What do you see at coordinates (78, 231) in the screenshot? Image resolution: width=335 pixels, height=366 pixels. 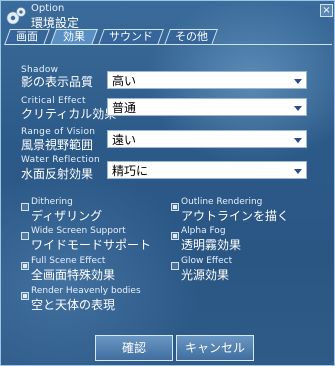 I see `wide-screen-label-en: Wide Screen Support` at bounding box center [78, 231].